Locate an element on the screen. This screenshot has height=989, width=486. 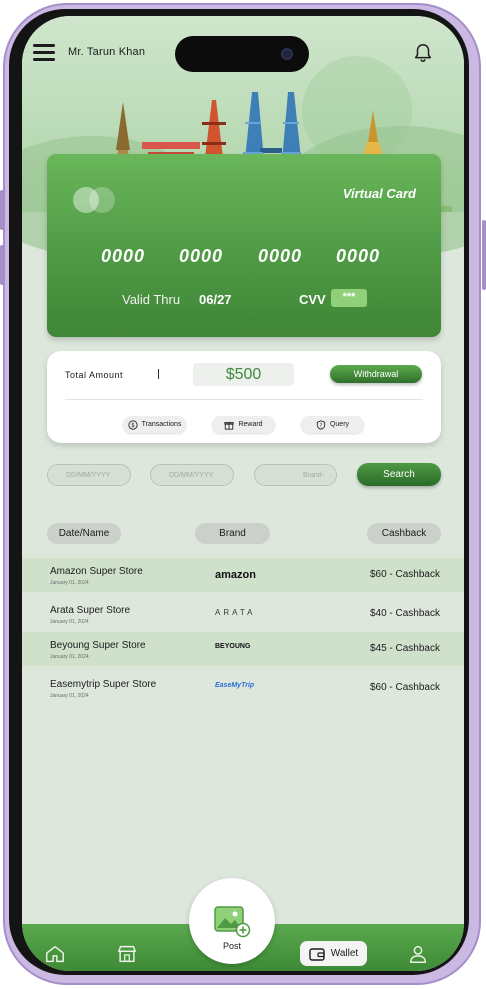
brand-select-label: Brand is located at coordinates (312, 475).